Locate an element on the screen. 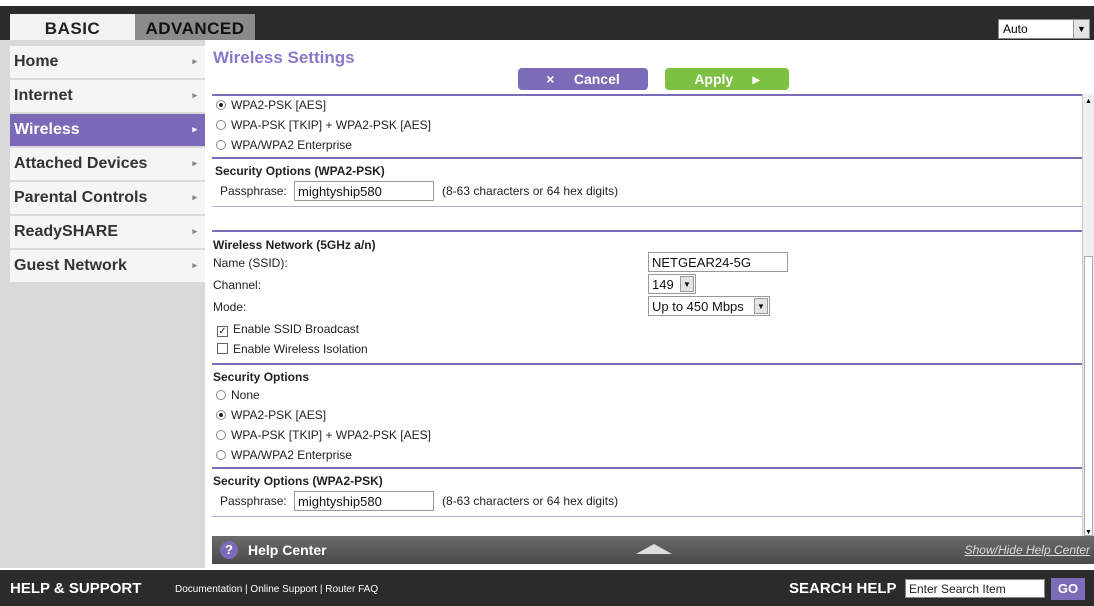  radio-none-5g: None is located at coordinates (238, 395).